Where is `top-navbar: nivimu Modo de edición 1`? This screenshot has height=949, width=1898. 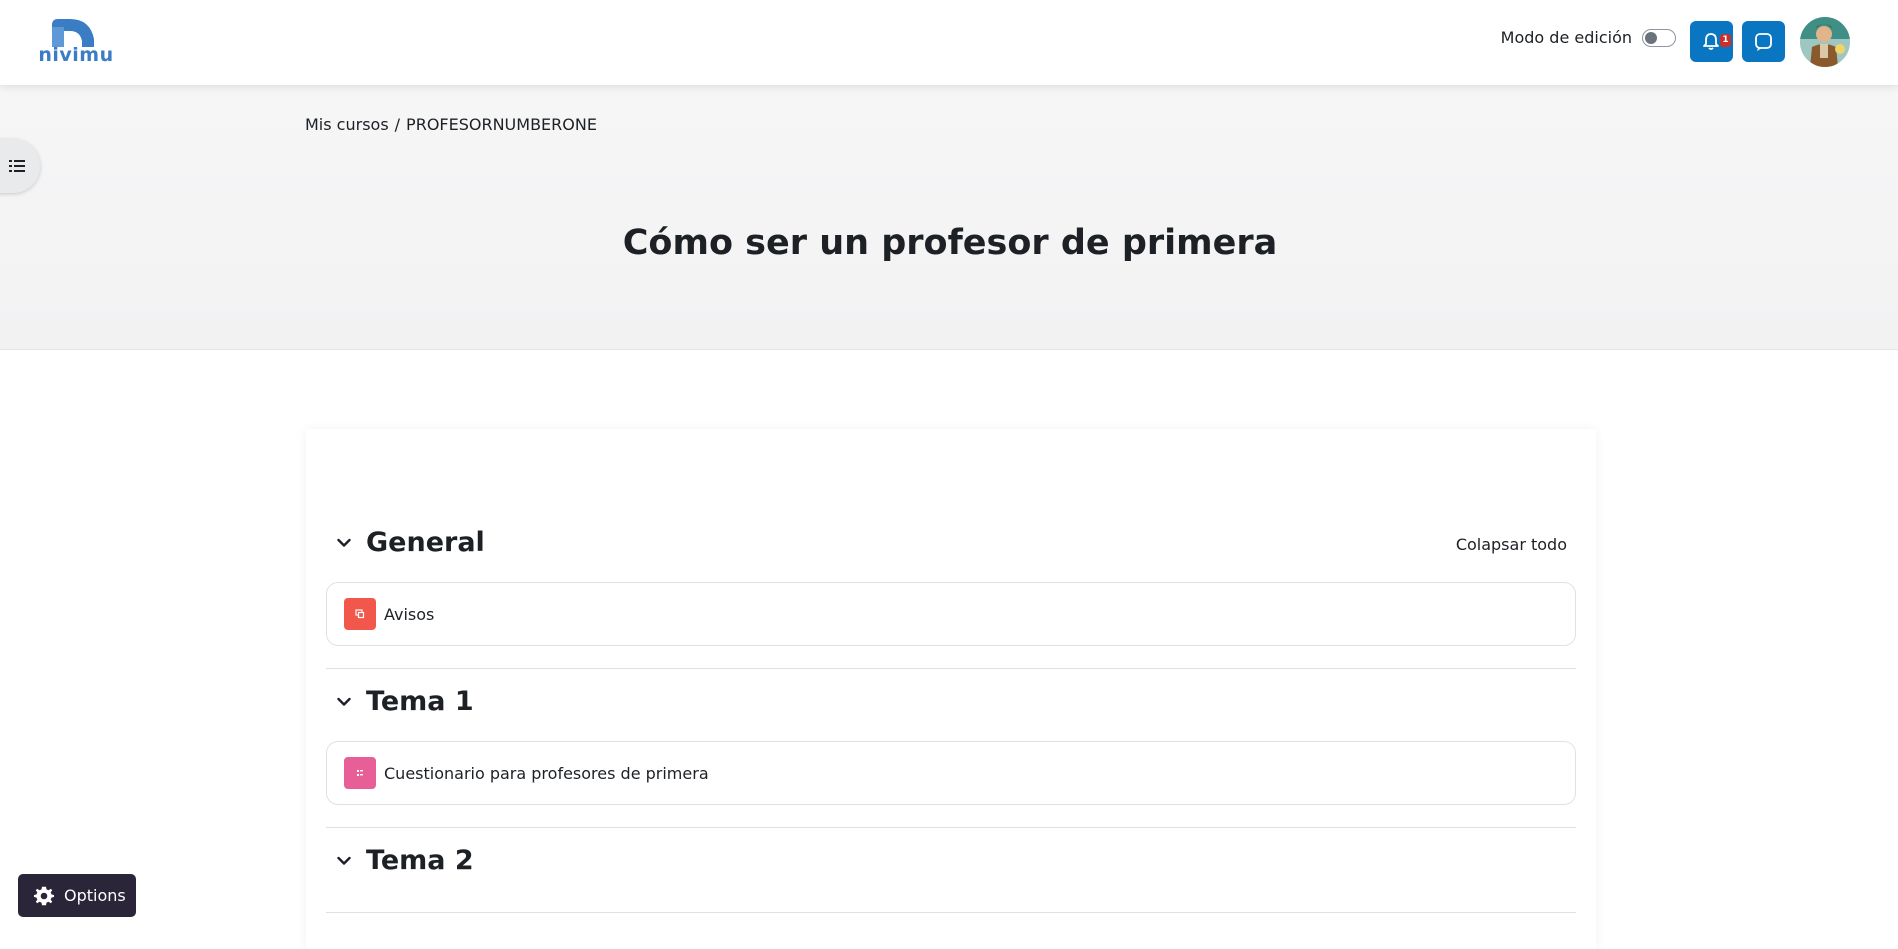 top-navbar: nivimu Modo de edición 1 is located at coordinates (949, 42).